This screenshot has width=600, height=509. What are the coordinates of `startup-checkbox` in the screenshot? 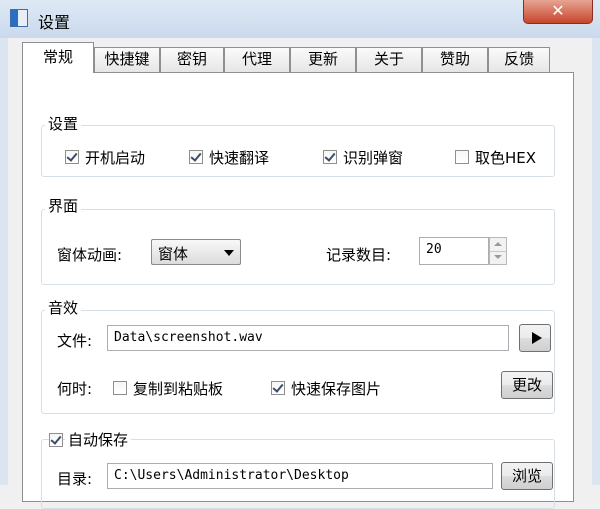 It's located at (72, 157).